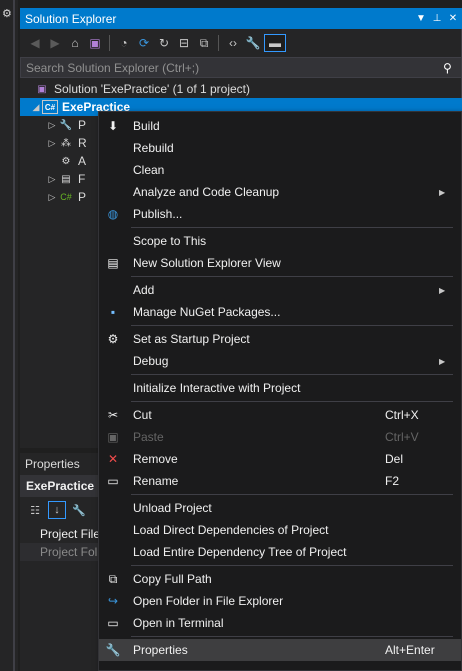  What do you see at coordinates (280, 339) in the screenshot?
I see `menu-item-startup: ⚙ Set as Startup Project` at bounding box center [280, 339].